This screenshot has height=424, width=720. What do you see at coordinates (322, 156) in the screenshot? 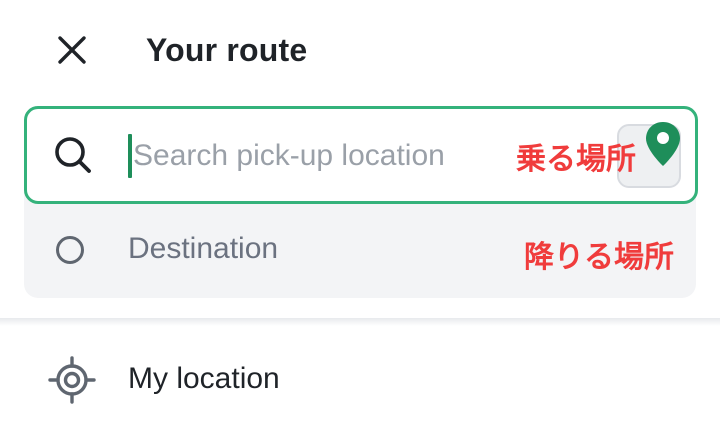
I see `pickup-search-input` at bounding box center [322, 156].